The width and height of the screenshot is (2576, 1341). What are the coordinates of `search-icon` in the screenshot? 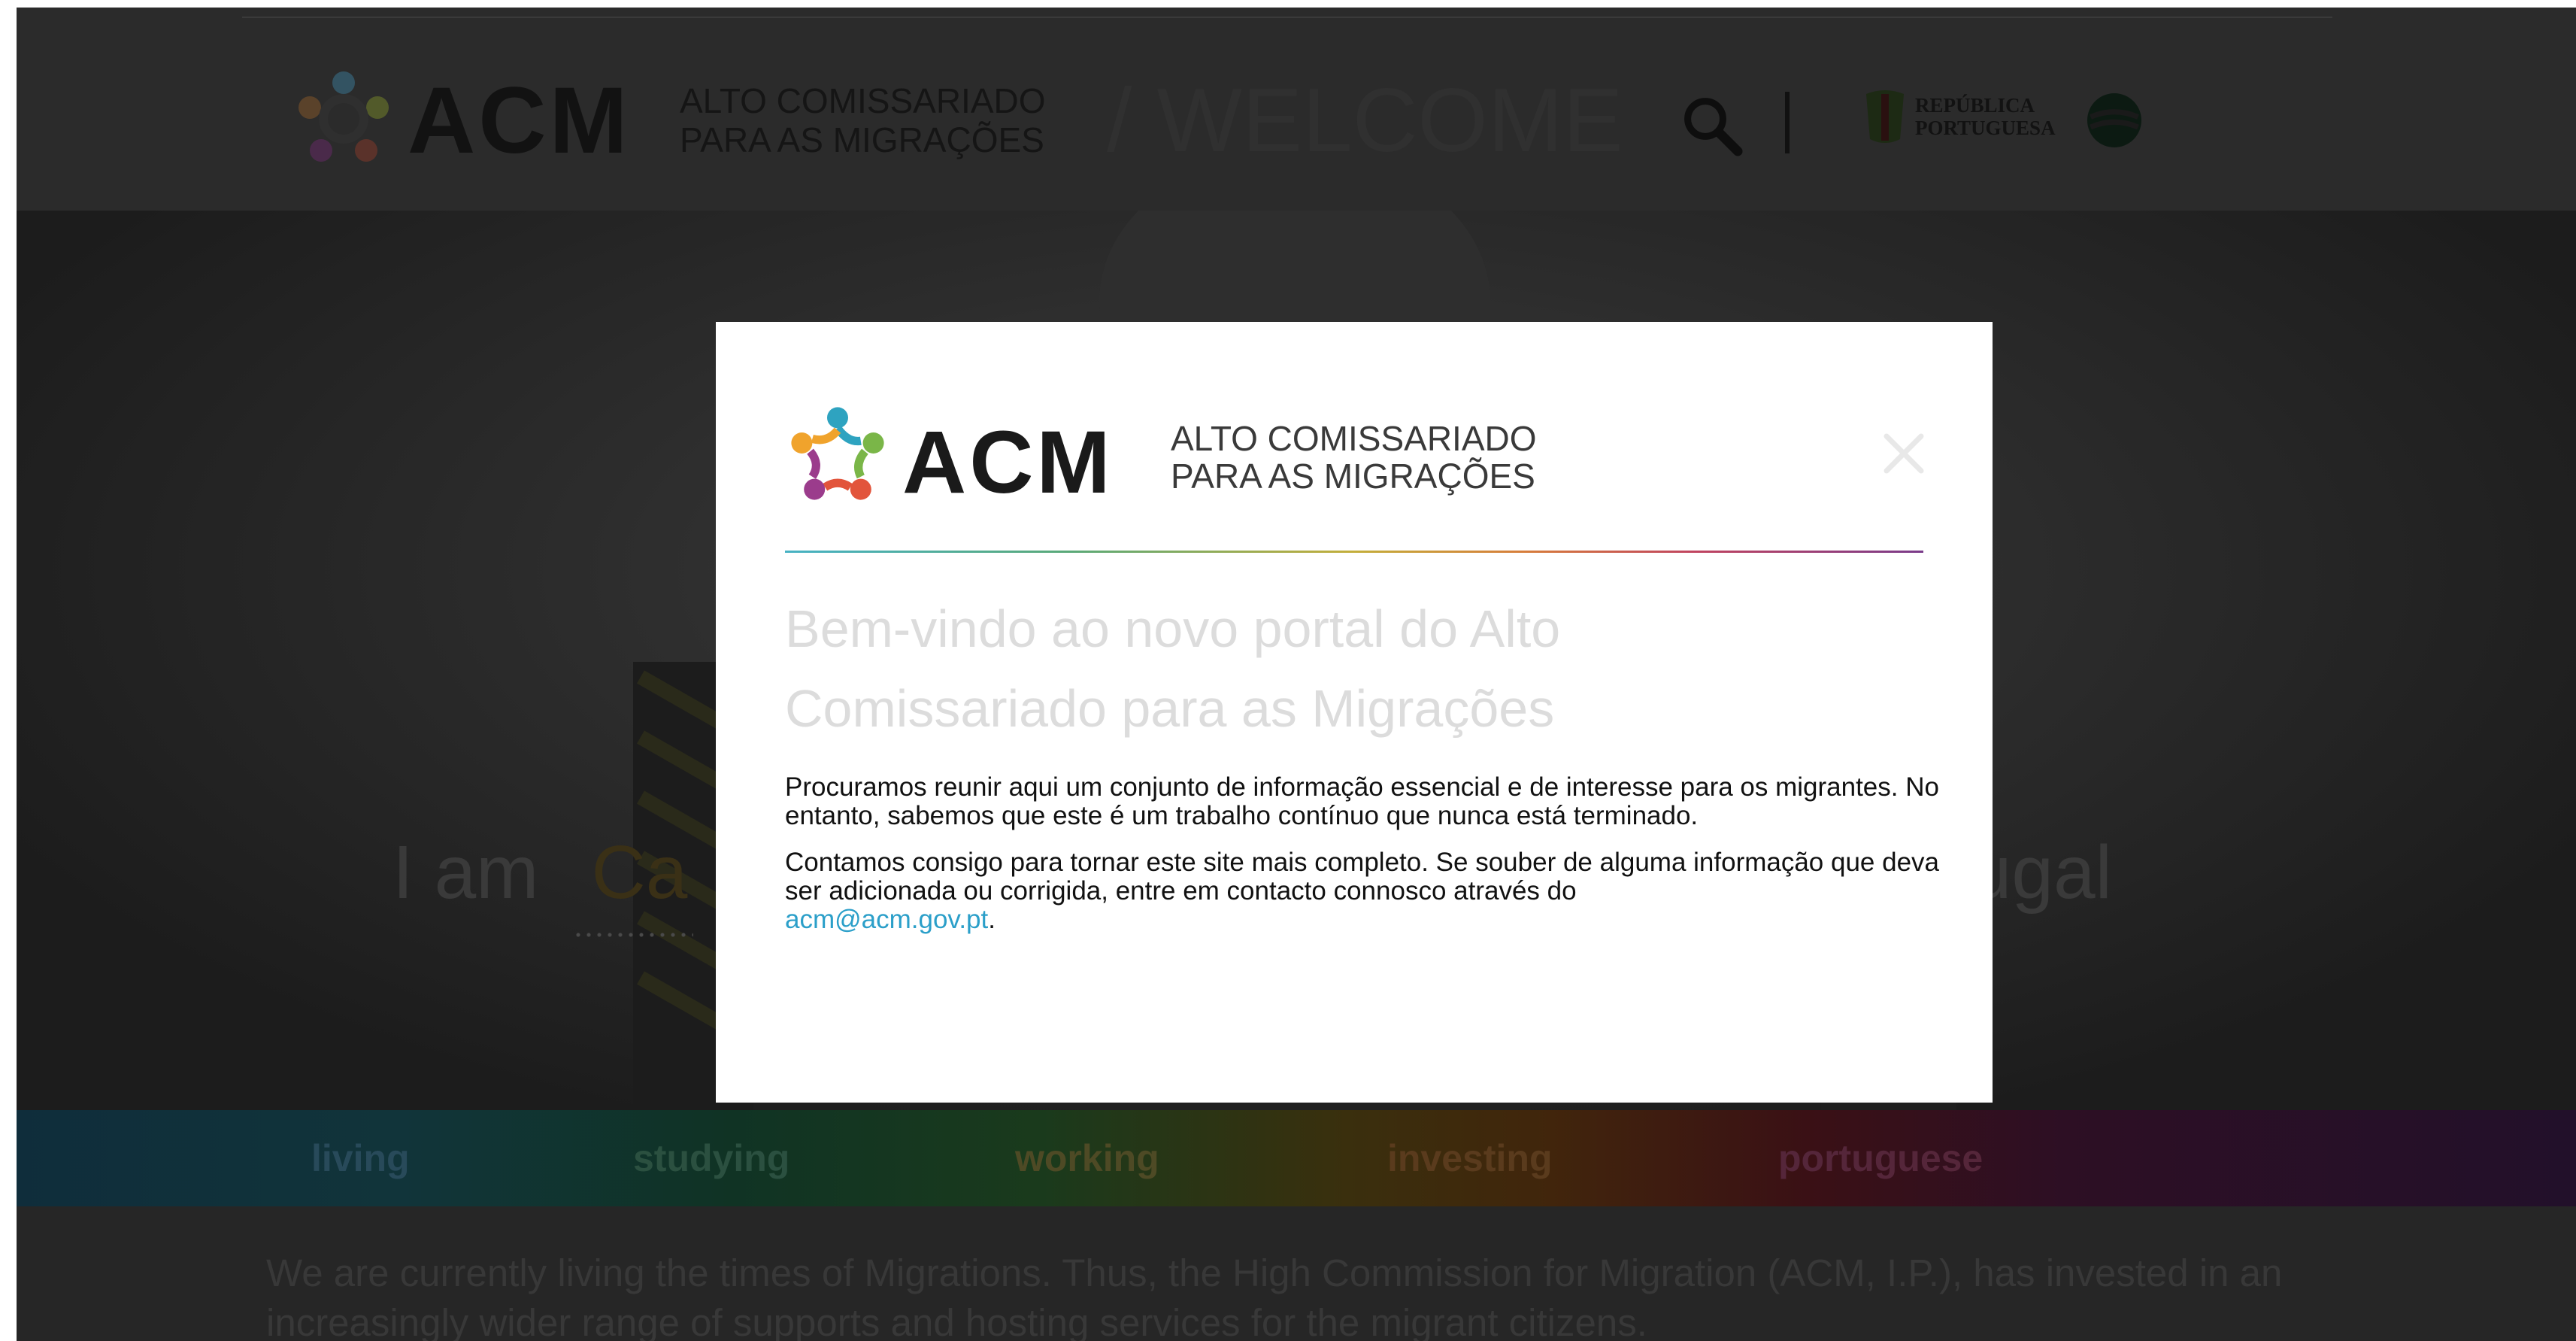 It's located at (1712, 125).